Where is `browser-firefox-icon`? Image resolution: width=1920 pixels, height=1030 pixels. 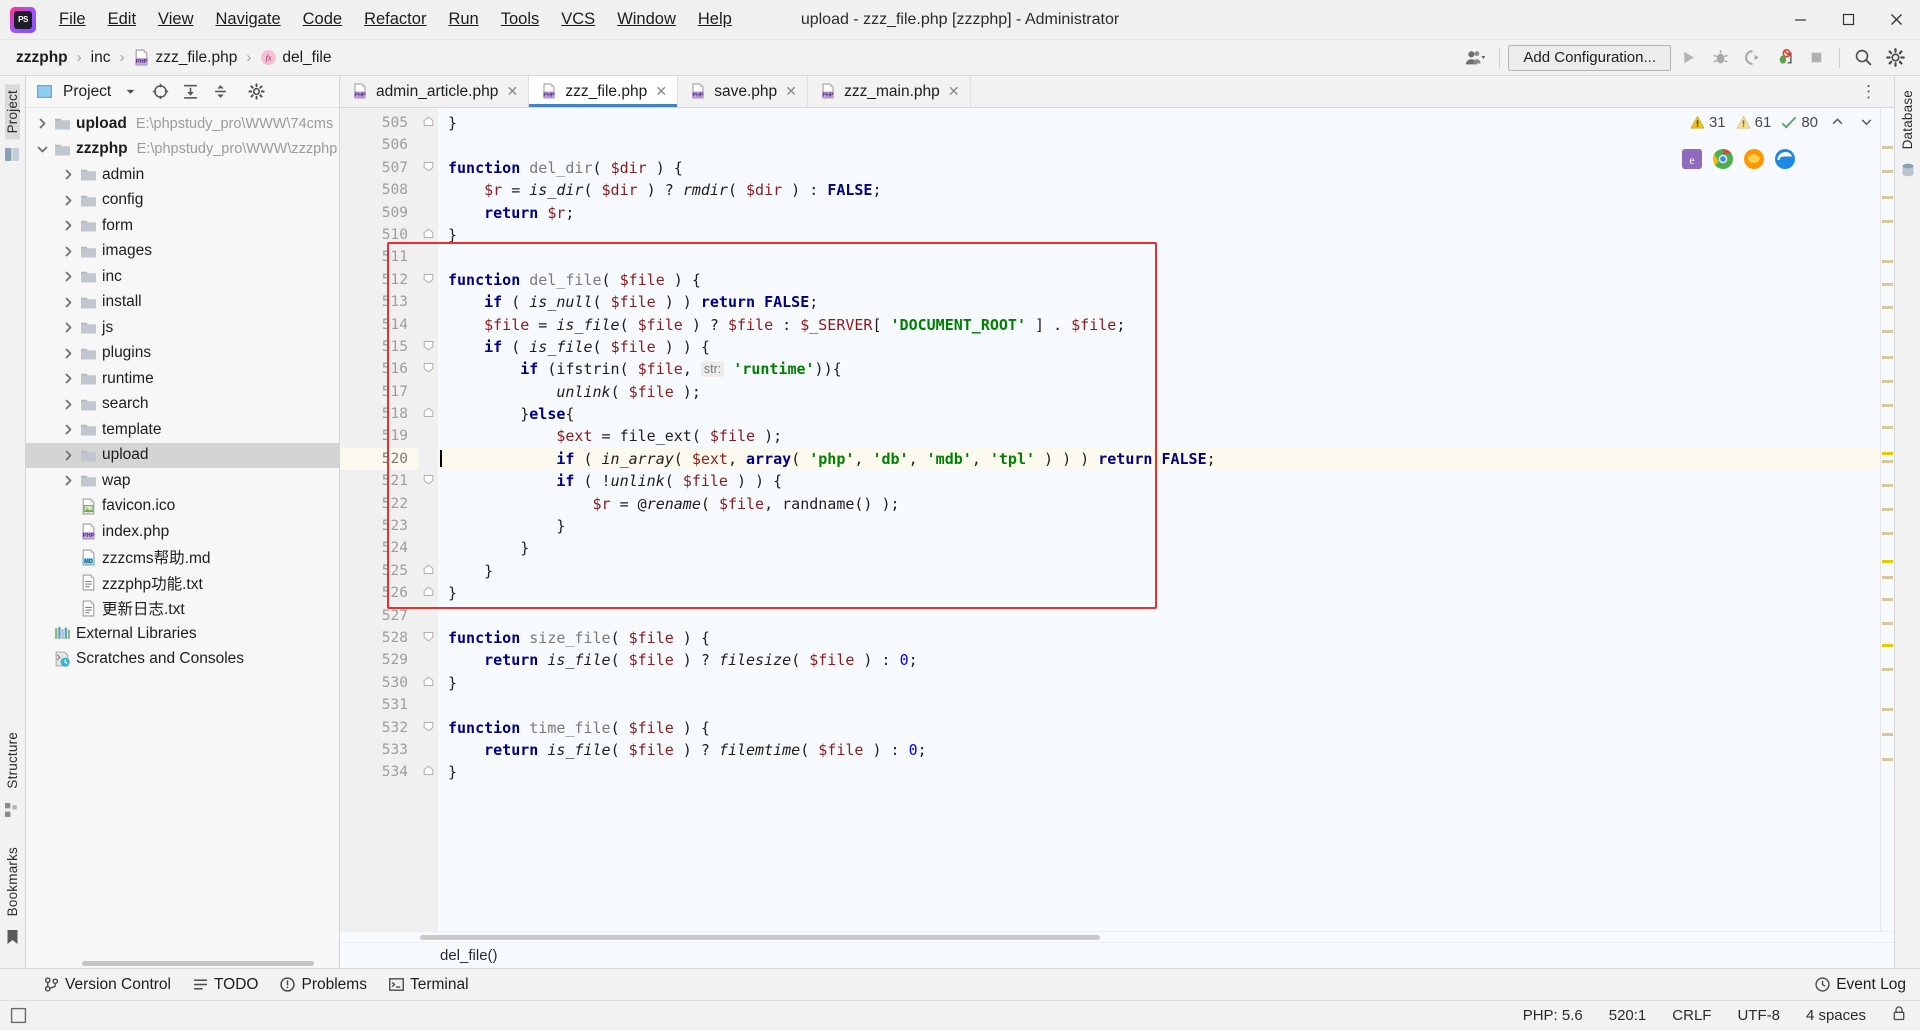
browser-firefox-icon is located at coordinates (1754, 159).